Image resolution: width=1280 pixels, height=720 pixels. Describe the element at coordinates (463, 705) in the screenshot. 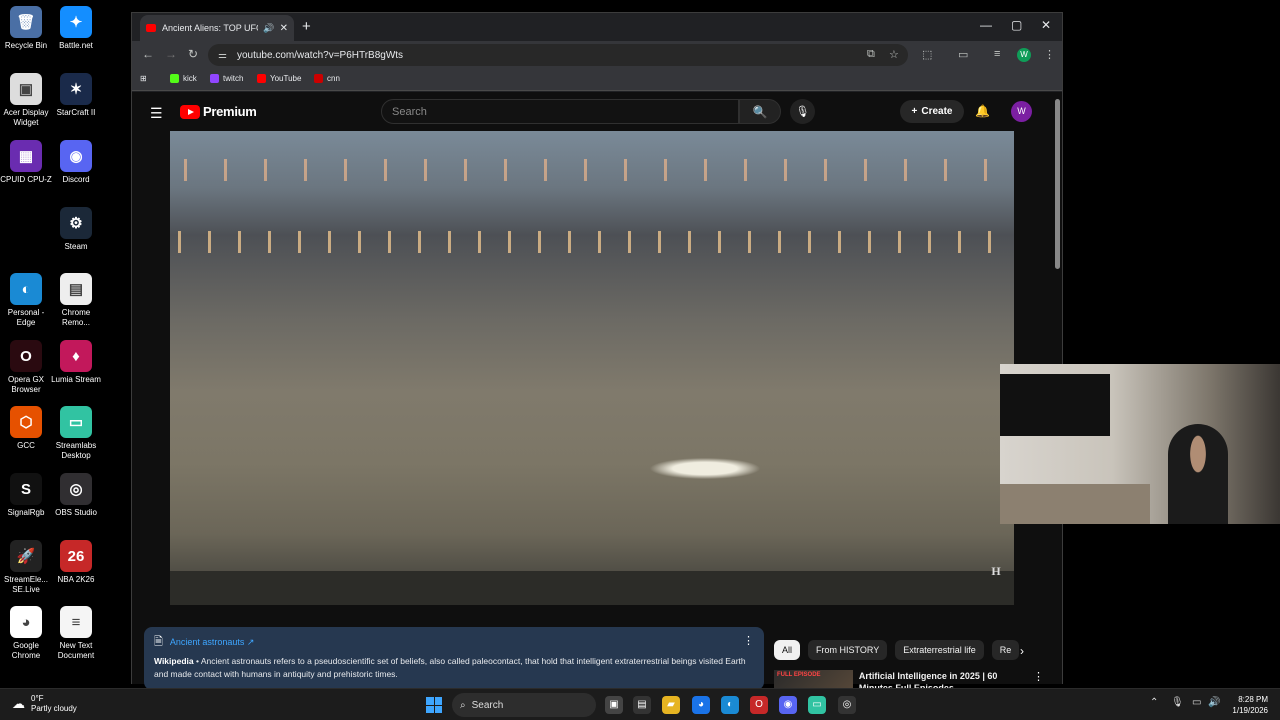

I see `search-icon: ⌕` at that location.